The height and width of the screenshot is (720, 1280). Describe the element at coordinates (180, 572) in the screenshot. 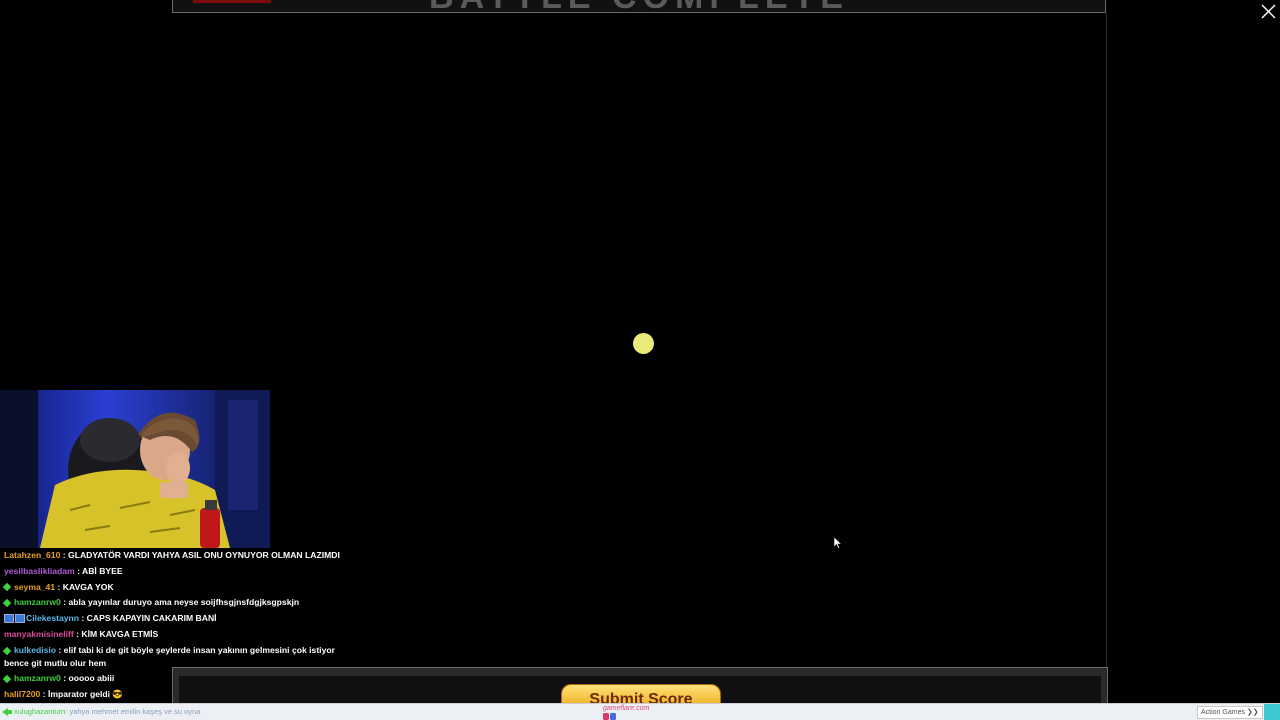

I see `chat-message: yesilbaslikliadam : ABİ BYEE` at that location.